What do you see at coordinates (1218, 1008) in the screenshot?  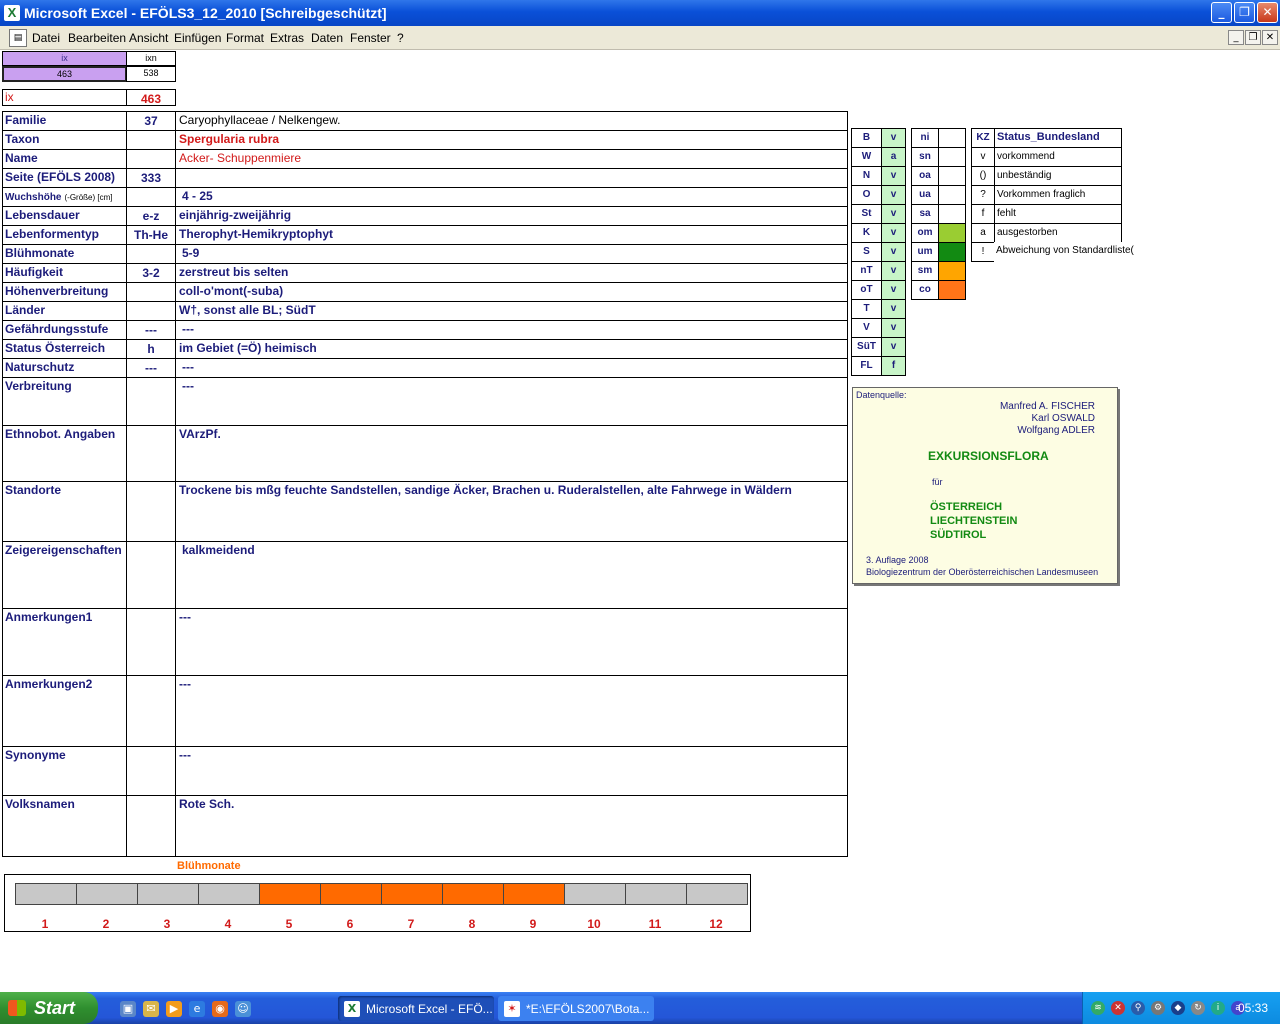 I see `info-icon: i` at bounding box center [1218, 1008].